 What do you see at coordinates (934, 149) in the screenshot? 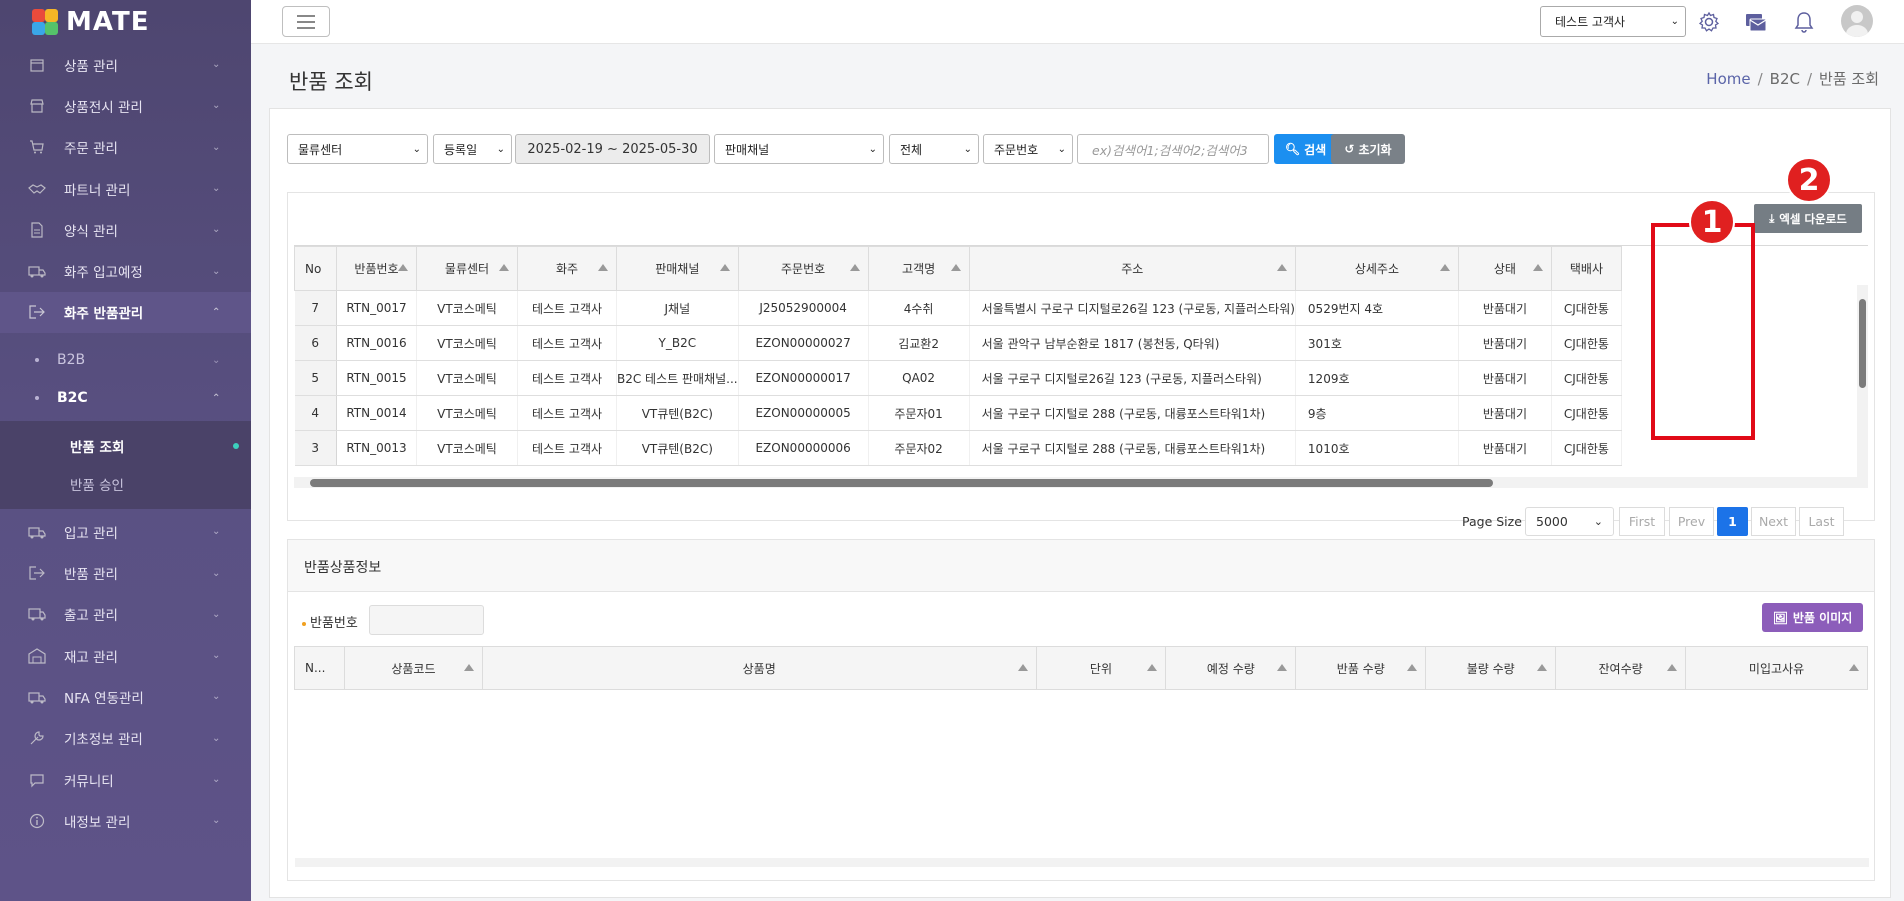
I see `status-select: 전체 ⌄` at bounding box center [934, 149].